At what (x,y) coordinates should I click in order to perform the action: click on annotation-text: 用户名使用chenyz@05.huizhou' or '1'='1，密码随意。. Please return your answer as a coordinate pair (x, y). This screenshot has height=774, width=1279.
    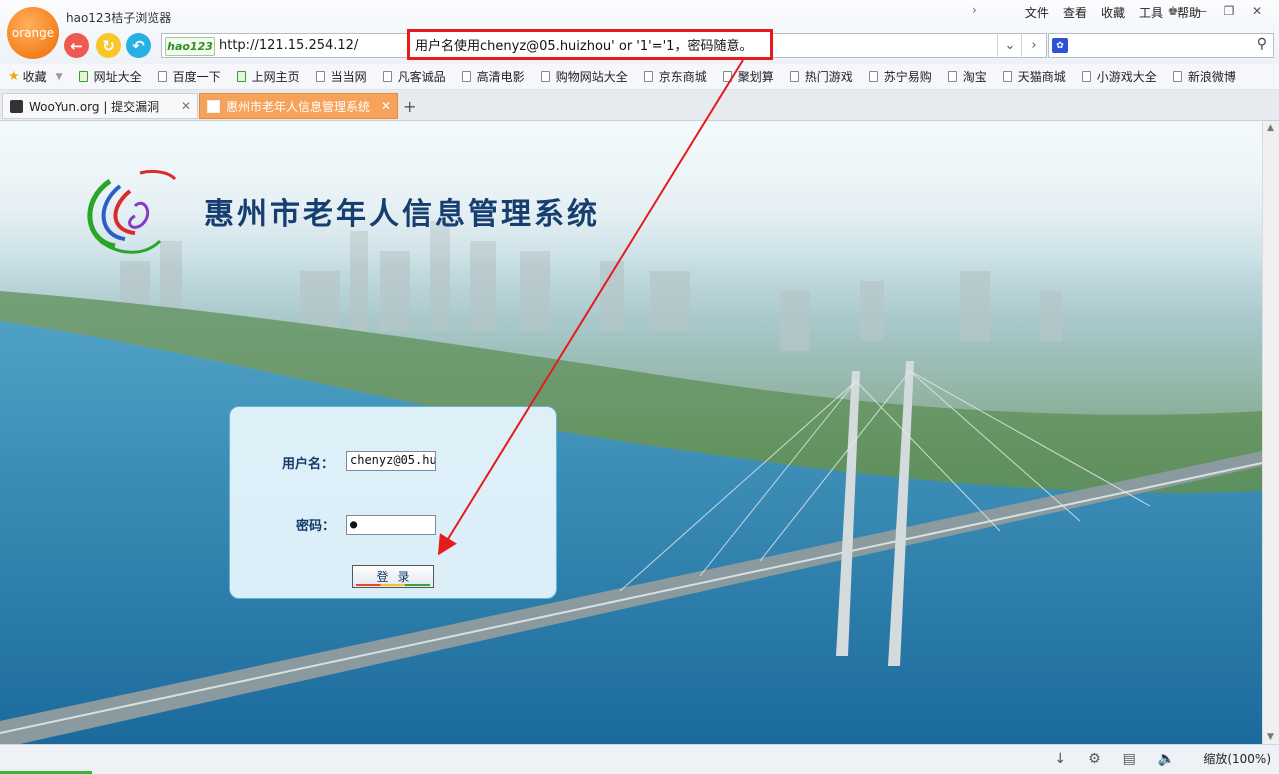
    Looking at the image, I should click on (584, 46).